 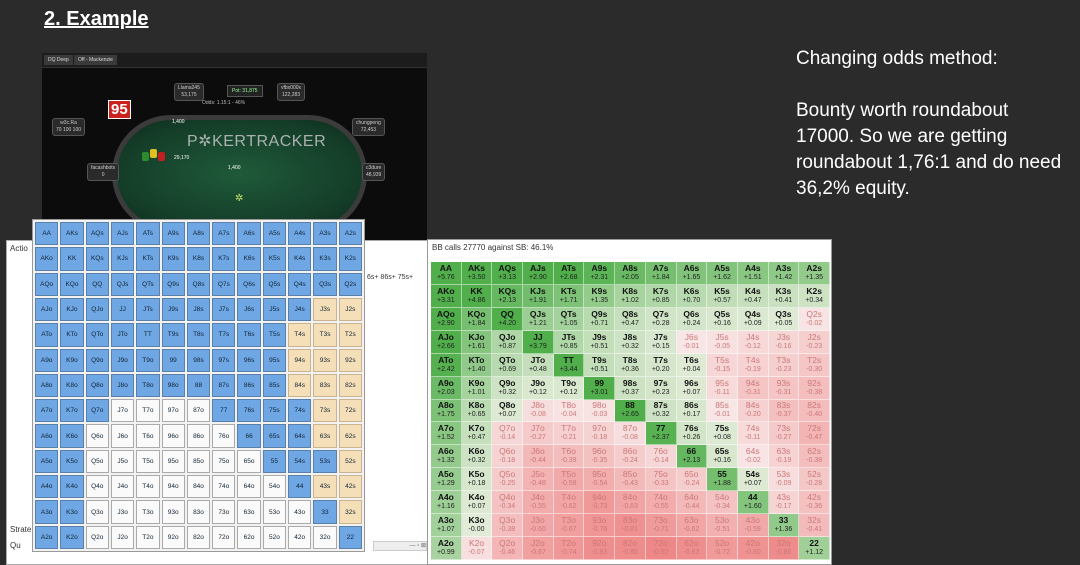 What do you see at coordinates (722, 434) in the screenshot?
I see `equity-cell: 75s +0.08` at bounding box center [722, 434].